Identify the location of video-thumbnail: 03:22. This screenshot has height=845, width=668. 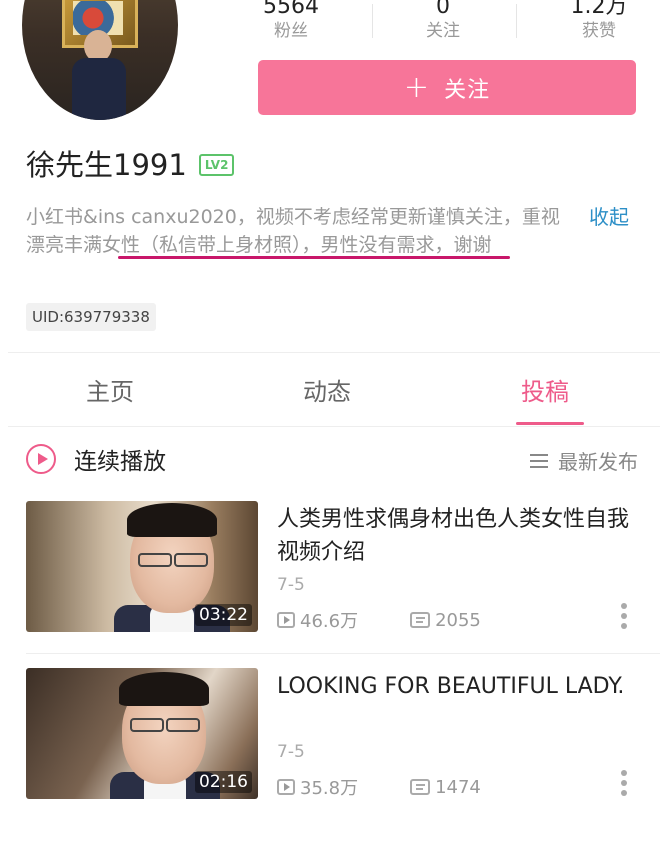
(142, 566).